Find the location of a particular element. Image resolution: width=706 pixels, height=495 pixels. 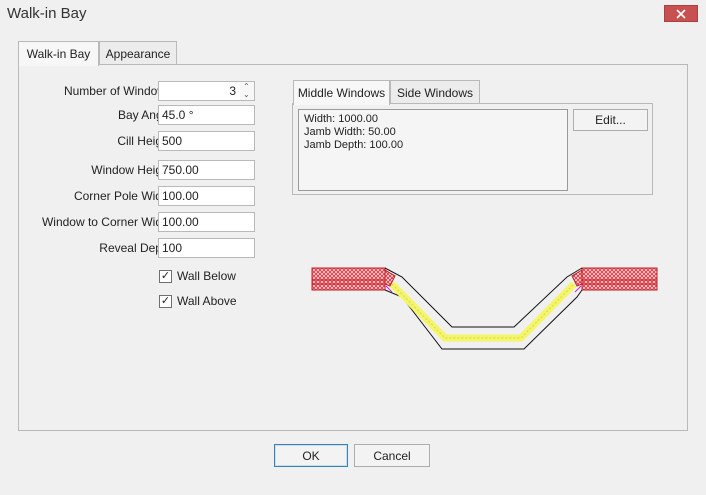

wall-below-option: ✓ Wall Below is located at coordinates (197, 276).